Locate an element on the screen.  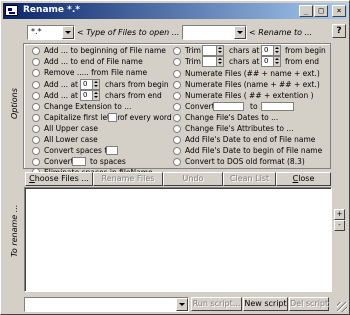
file-type-value: *.* is located at coordinates (36, 31).